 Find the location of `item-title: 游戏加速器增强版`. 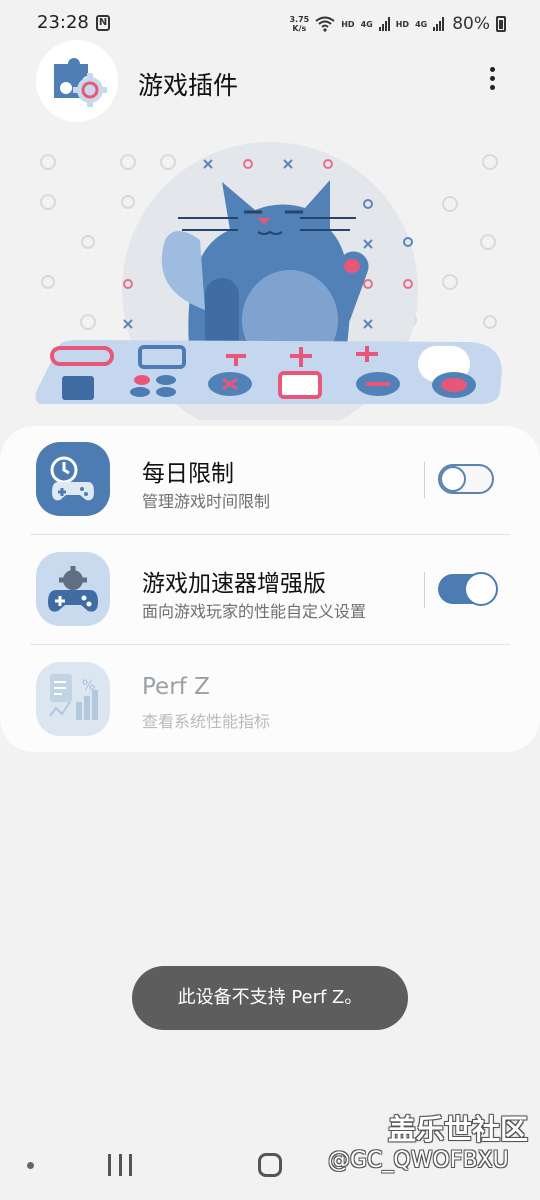

item-title: 游戏加速器增强版 is located at coordinates (234, 584).